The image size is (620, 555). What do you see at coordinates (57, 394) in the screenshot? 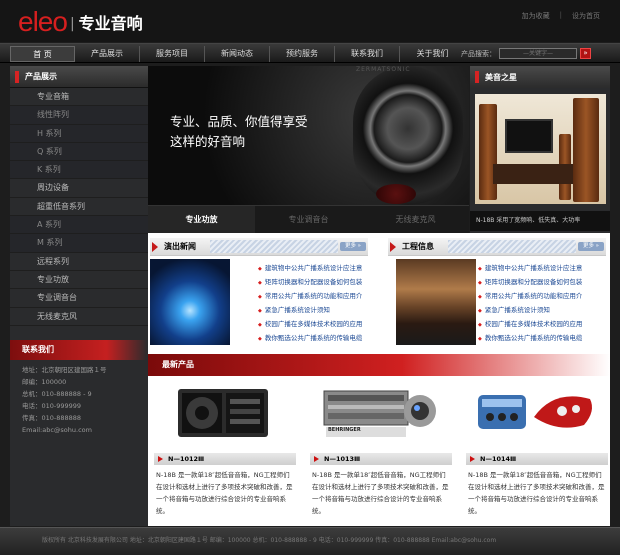
I see `contact-switchboard: 总机：010-888888 - 9` at bounding box center [57, 394].